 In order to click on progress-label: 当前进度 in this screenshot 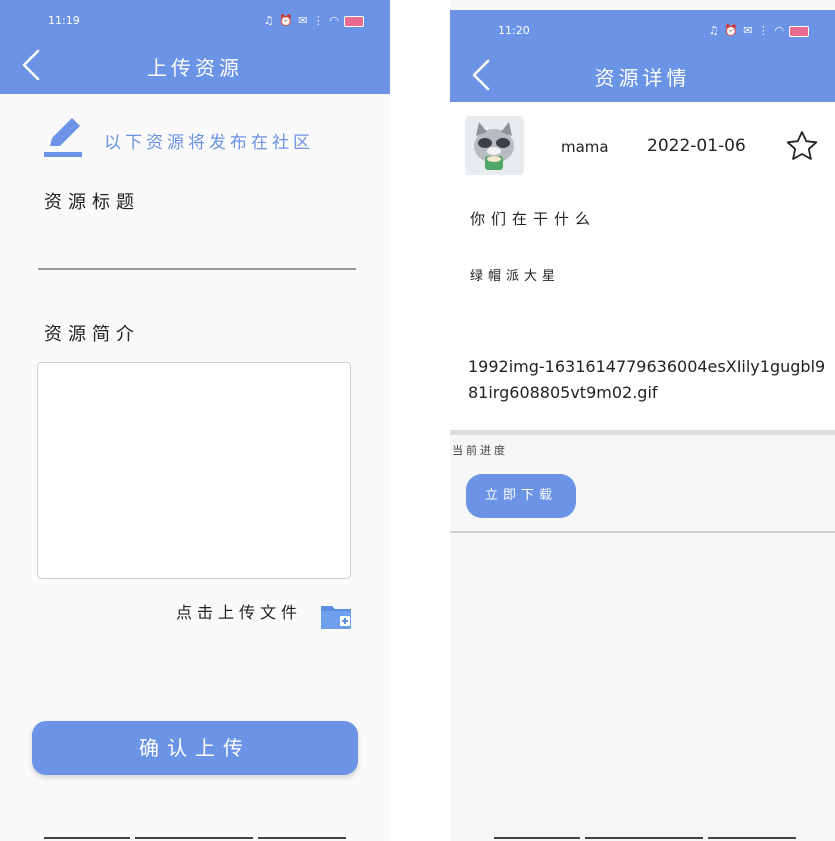, I will do `click(480, 450)`.